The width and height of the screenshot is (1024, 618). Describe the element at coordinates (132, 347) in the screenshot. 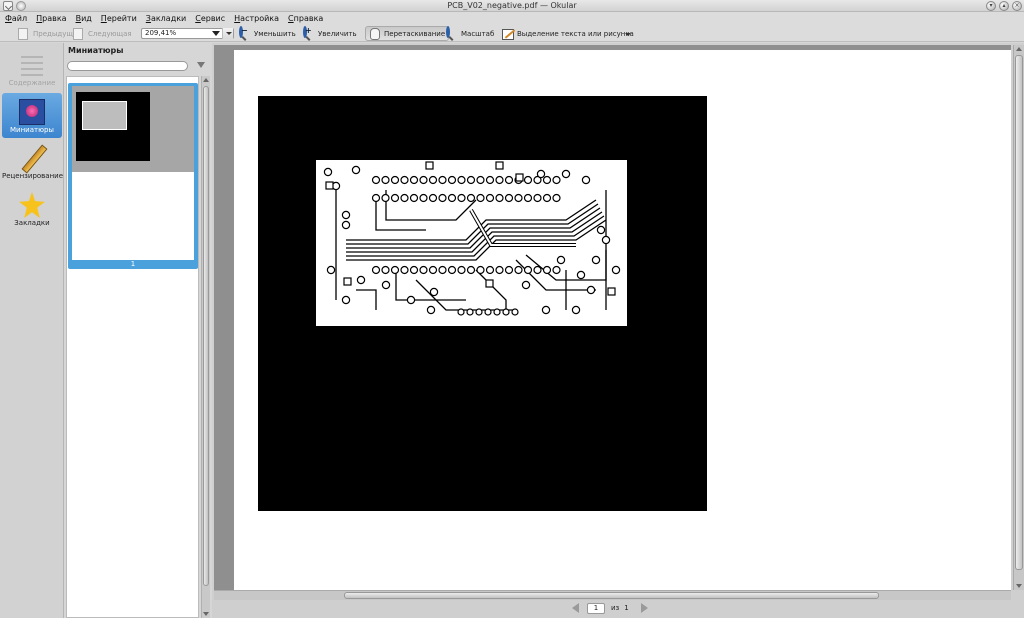

I see `thumbnail-list: 1` at that location.